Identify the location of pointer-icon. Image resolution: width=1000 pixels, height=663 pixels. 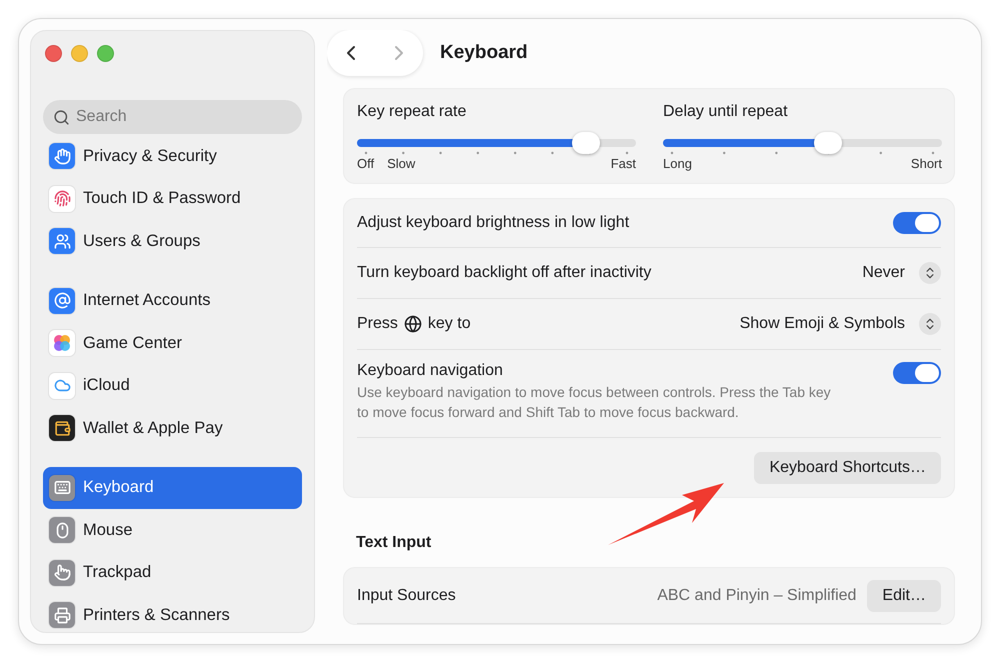
(62, 573).